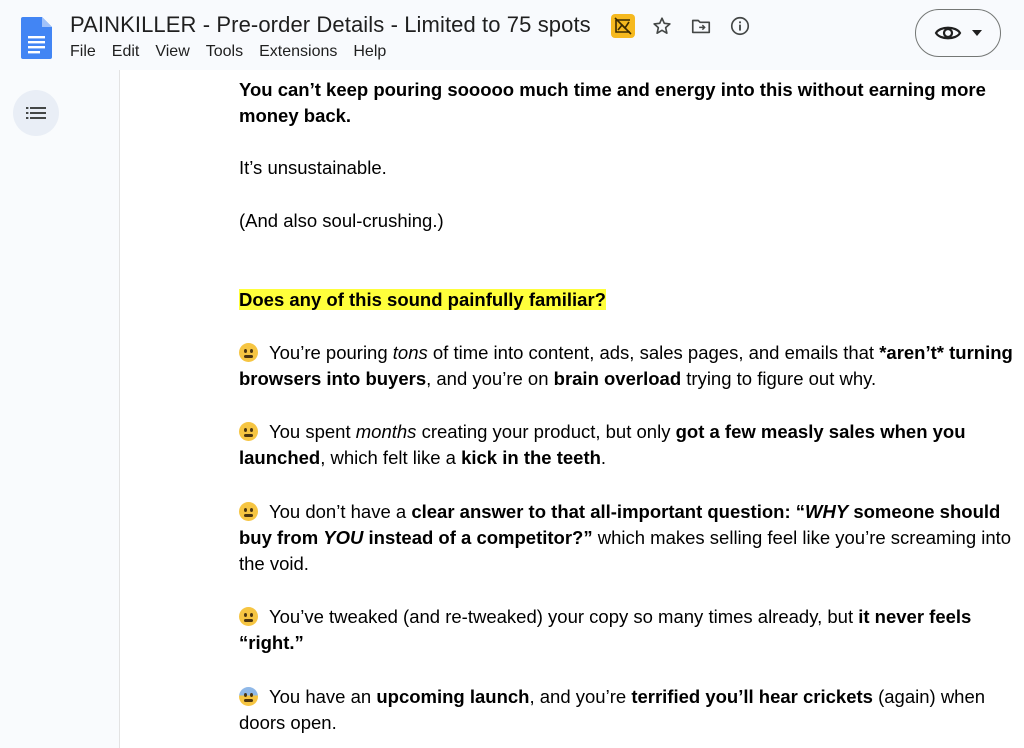 The height and width of the screenshot is (748, 1024). Describe the element at coordinates (623, 26) in the screenshot. I see `badge-icon` at that location.